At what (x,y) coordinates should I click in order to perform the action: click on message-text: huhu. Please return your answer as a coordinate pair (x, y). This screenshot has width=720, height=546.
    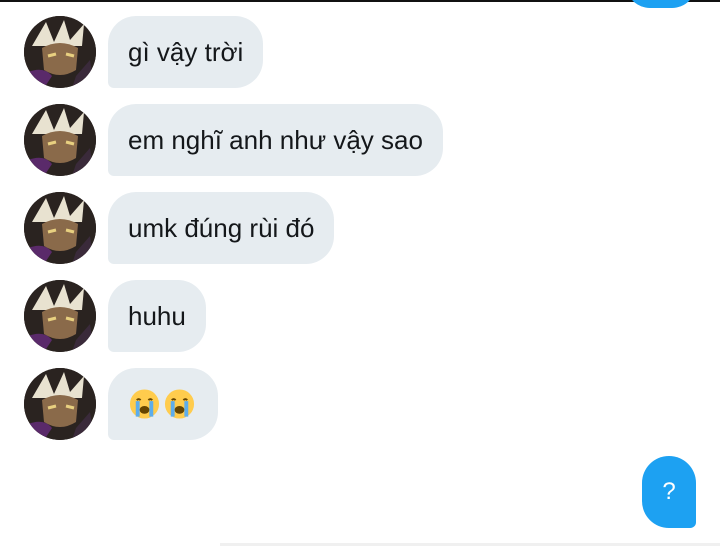
    Looking at the image, I should click on (157, 315).